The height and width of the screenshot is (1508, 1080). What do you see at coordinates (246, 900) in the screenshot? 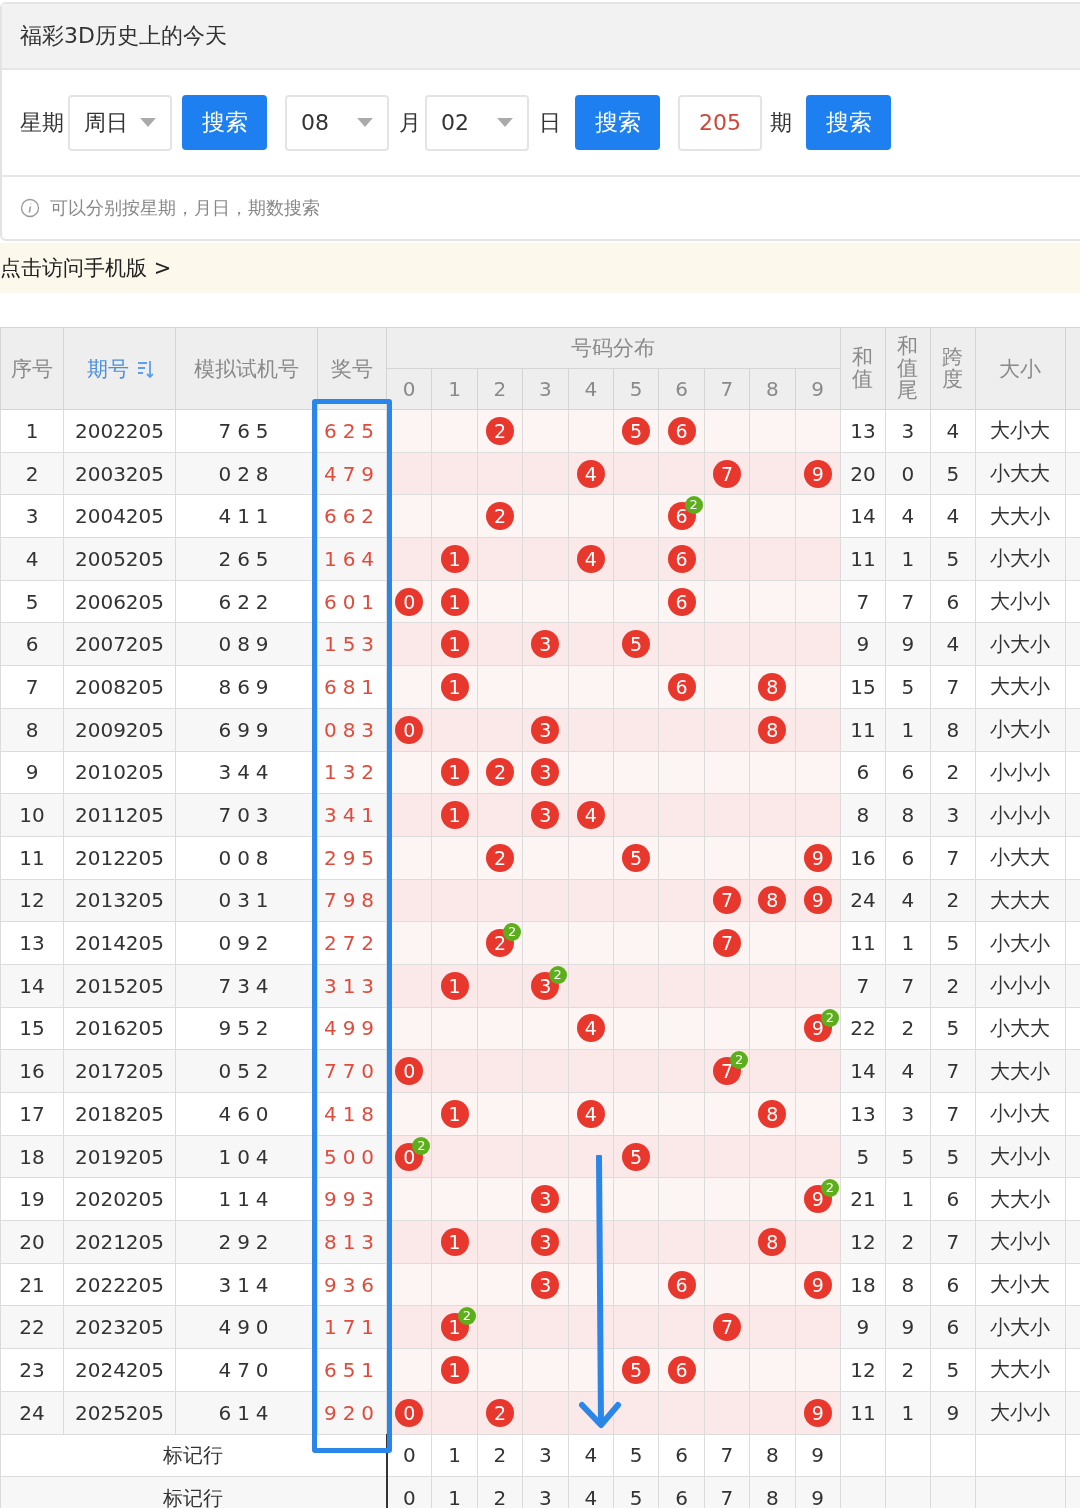
I see `table-cell: 031` at bounding box center [246, 900].